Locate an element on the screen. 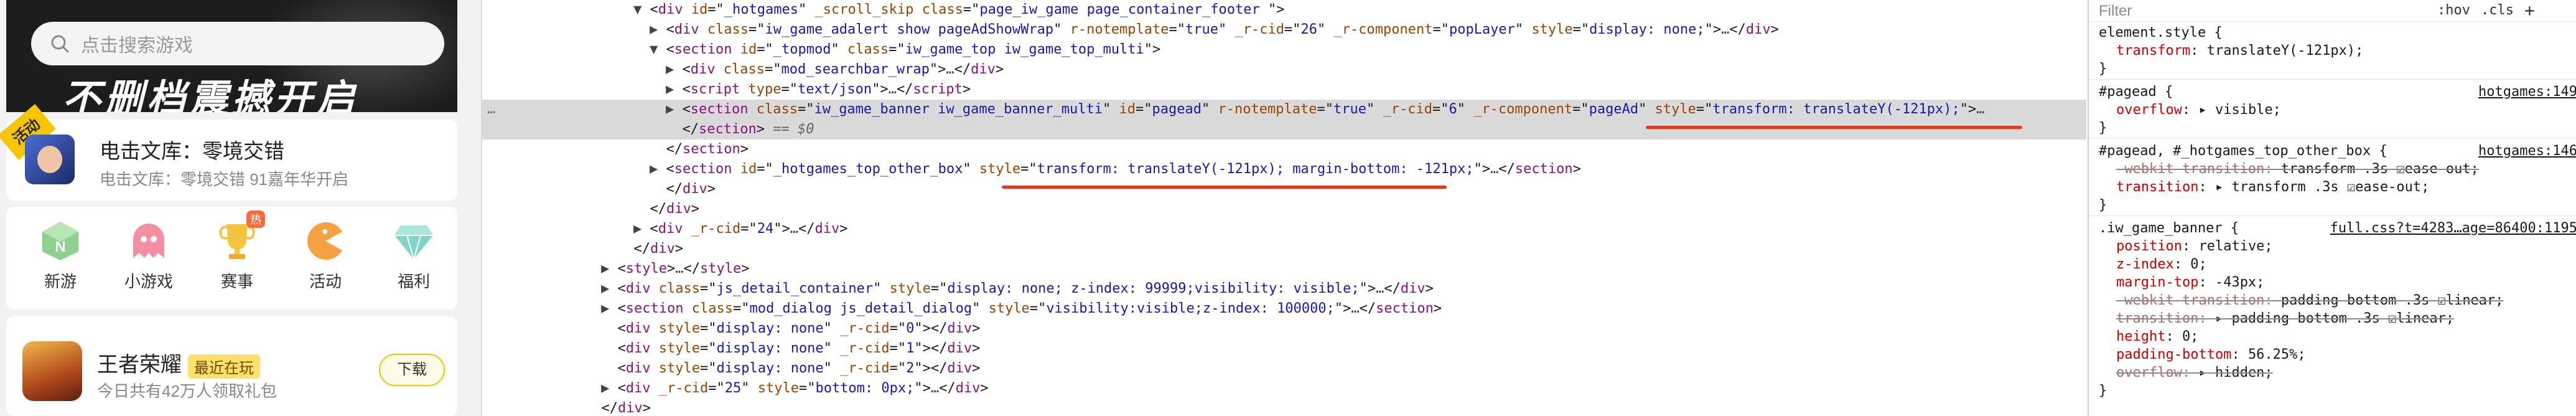  class-toggle: .cls is located at coordinates (2497, 10).